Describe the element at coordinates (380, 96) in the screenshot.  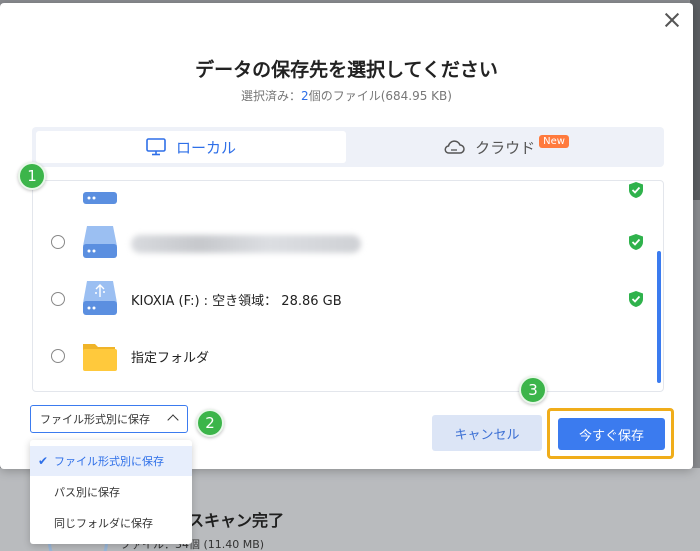
I see `summary-suffix: 個のファイル(684.95 KB)` at that location.